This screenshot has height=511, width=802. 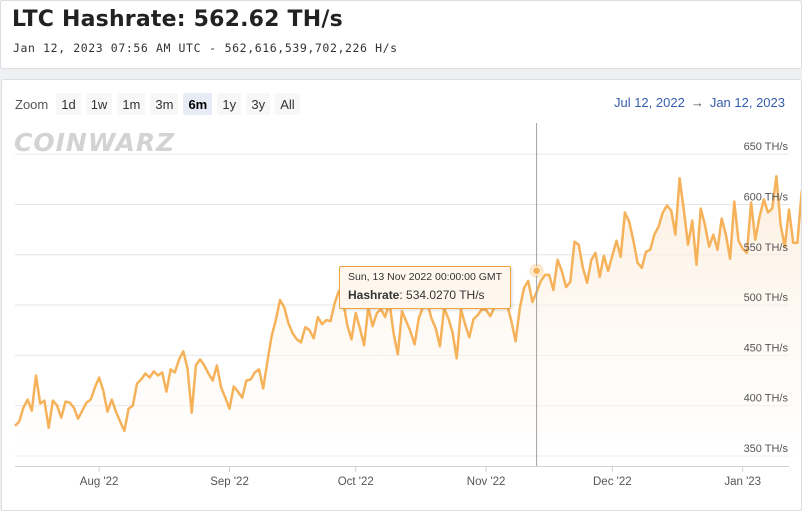 I want to click on page-title: LTC Hashrate: 562.62 TH/s, so click(x=177, y=19).